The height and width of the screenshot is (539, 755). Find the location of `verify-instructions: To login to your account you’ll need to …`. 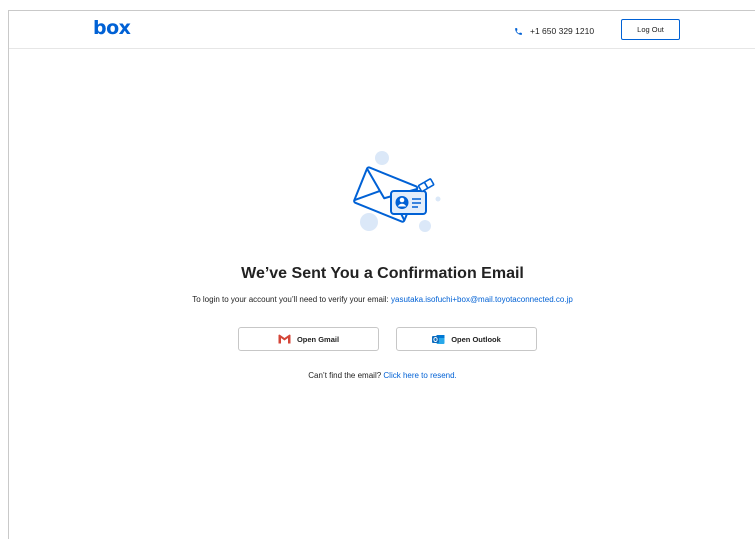

verify-instructions: To login to your account you’ll need to … is located at coordinates (382, 299).